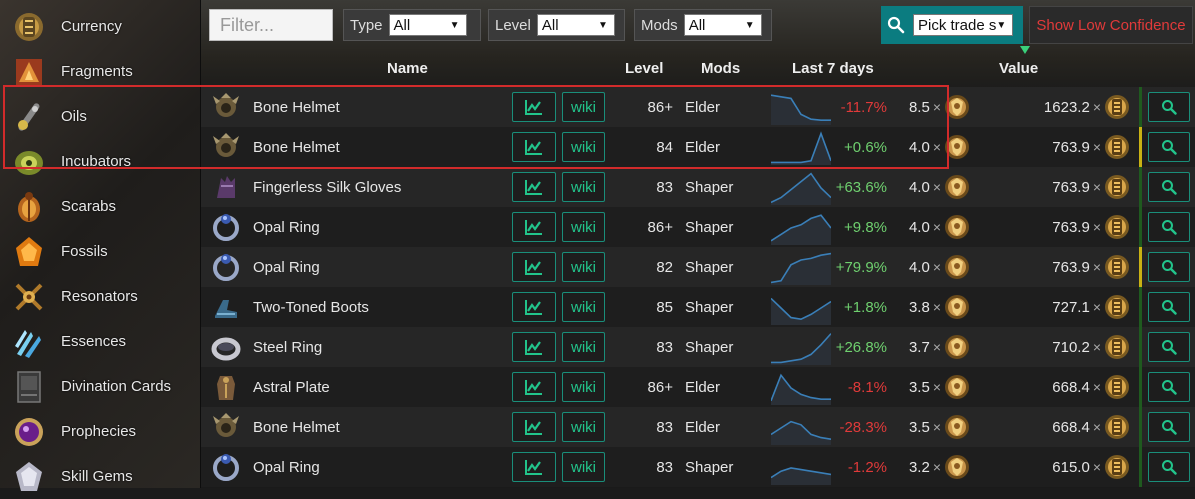  I want to click on sidebar-item-resonators: Resonators, so click(100, 296).